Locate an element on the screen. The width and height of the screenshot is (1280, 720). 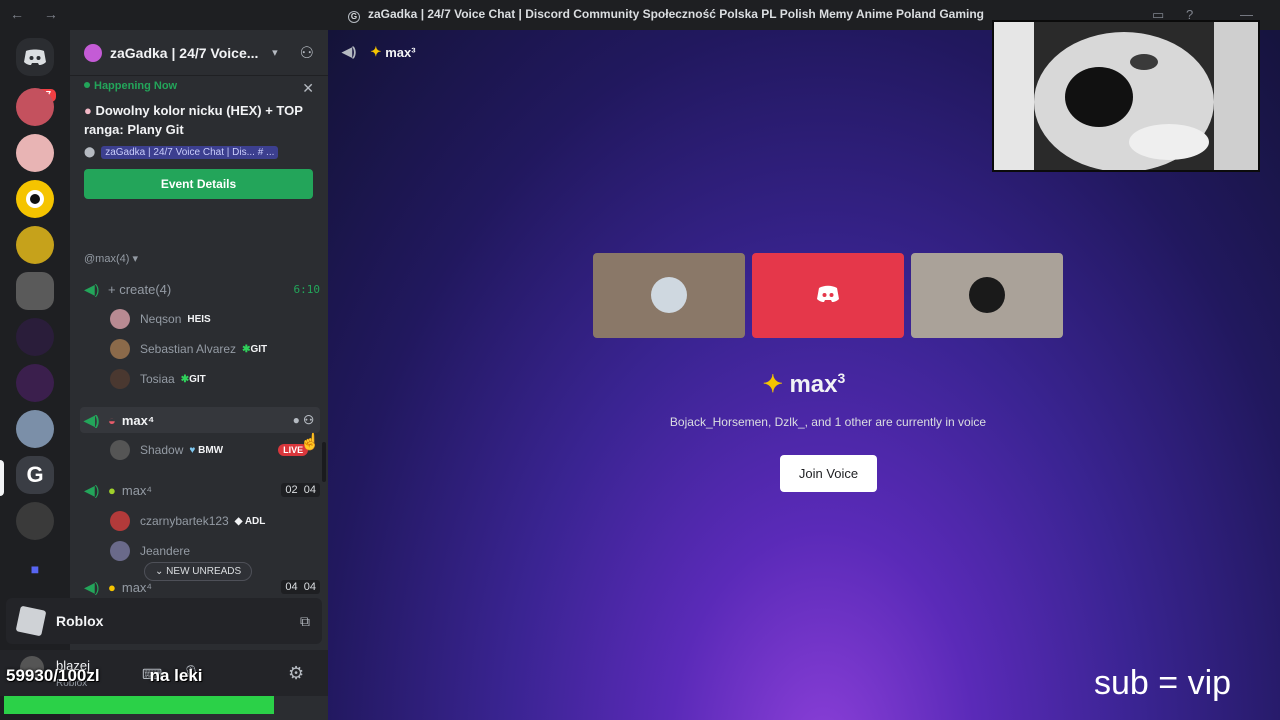
voice-channel-counter: 04 04 is located at coordinates (300, 587).